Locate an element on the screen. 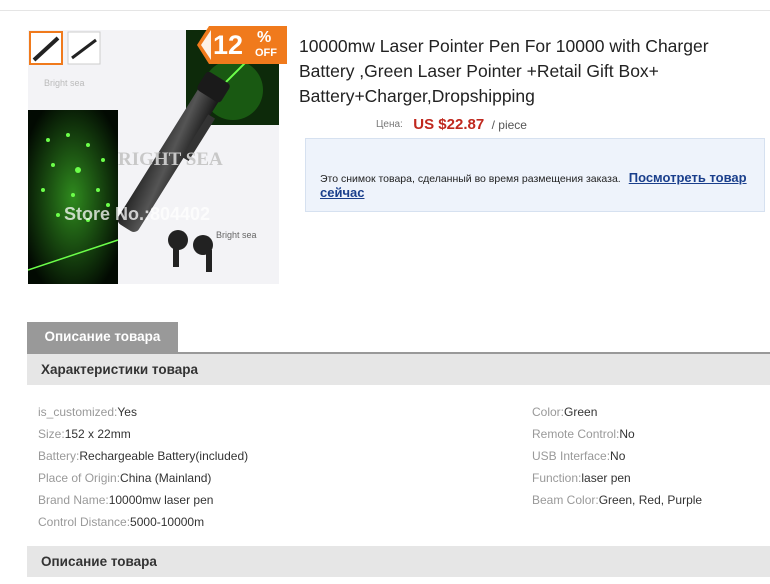 This screenshot has height=584, width=770. section-description-header: Описание товара is located at coordinates (398, 561).